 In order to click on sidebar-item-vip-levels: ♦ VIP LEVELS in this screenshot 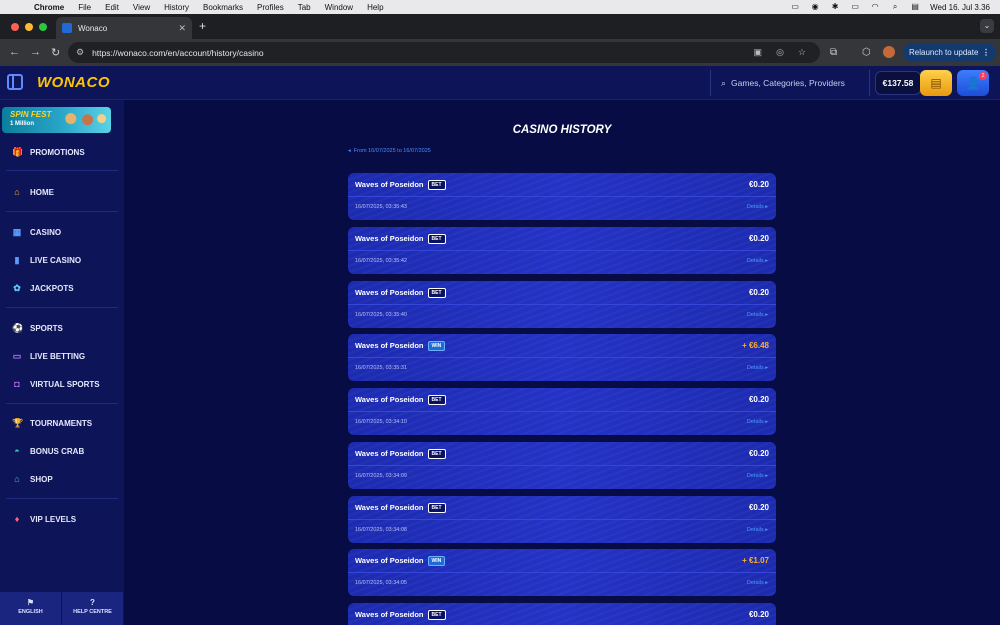, I will do `click(62, 519)`.